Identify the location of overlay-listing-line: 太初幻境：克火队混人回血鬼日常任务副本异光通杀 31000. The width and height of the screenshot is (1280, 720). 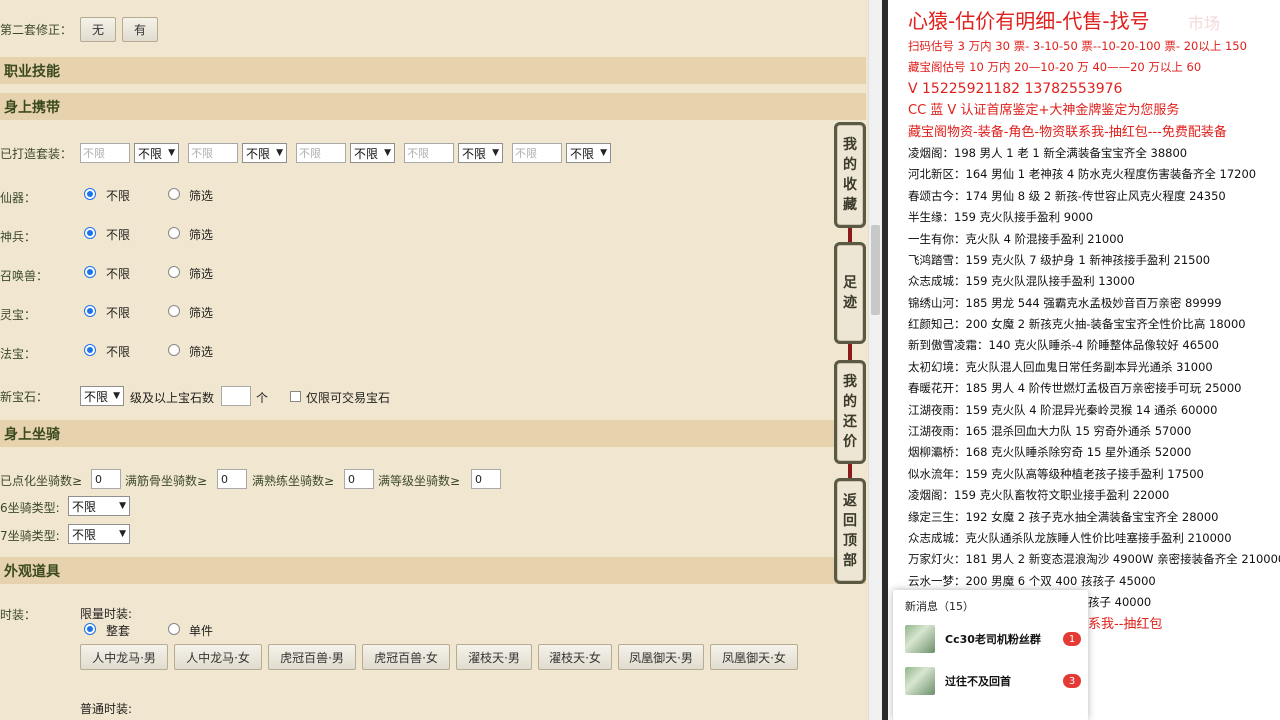
(1060, 366).